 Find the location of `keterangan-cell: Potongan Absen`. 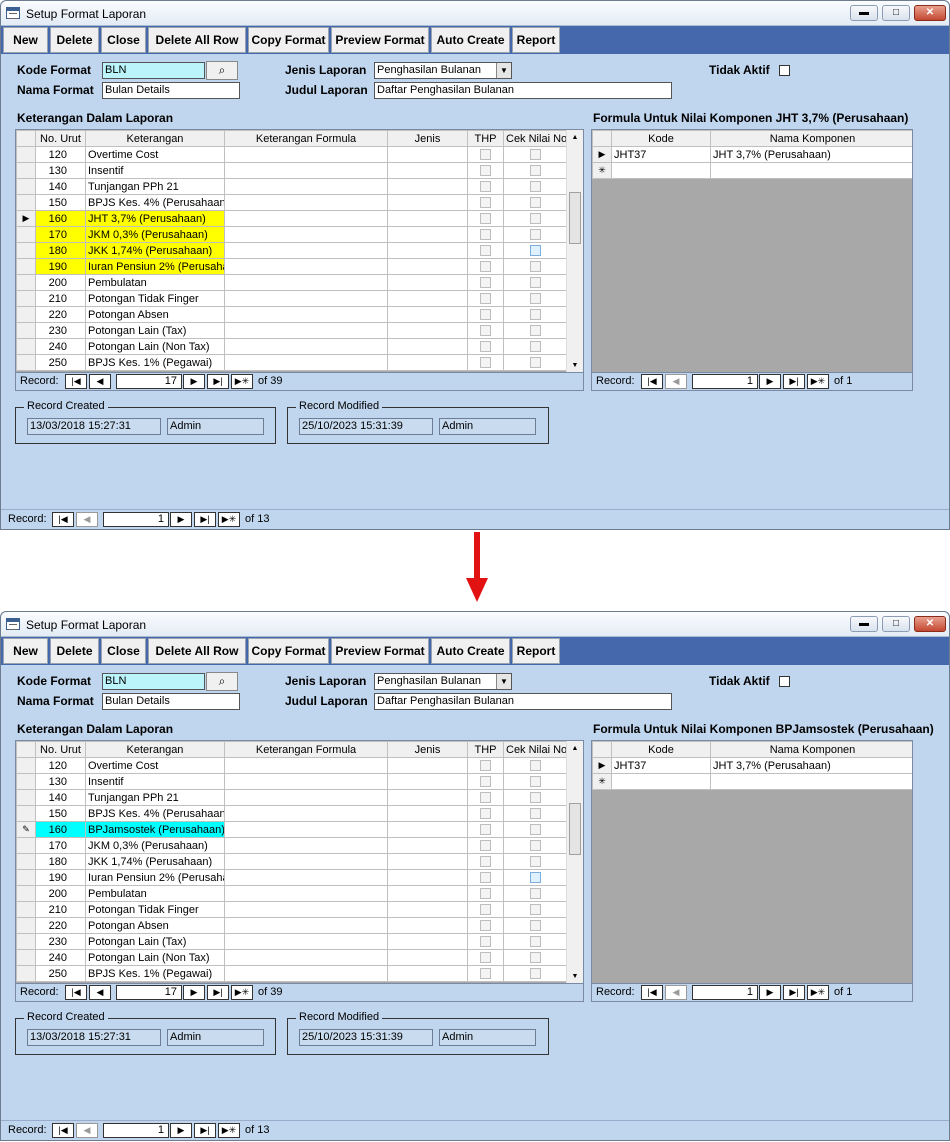

keterangan-cell: Potongan Absen is located at coordinates (155, 925).